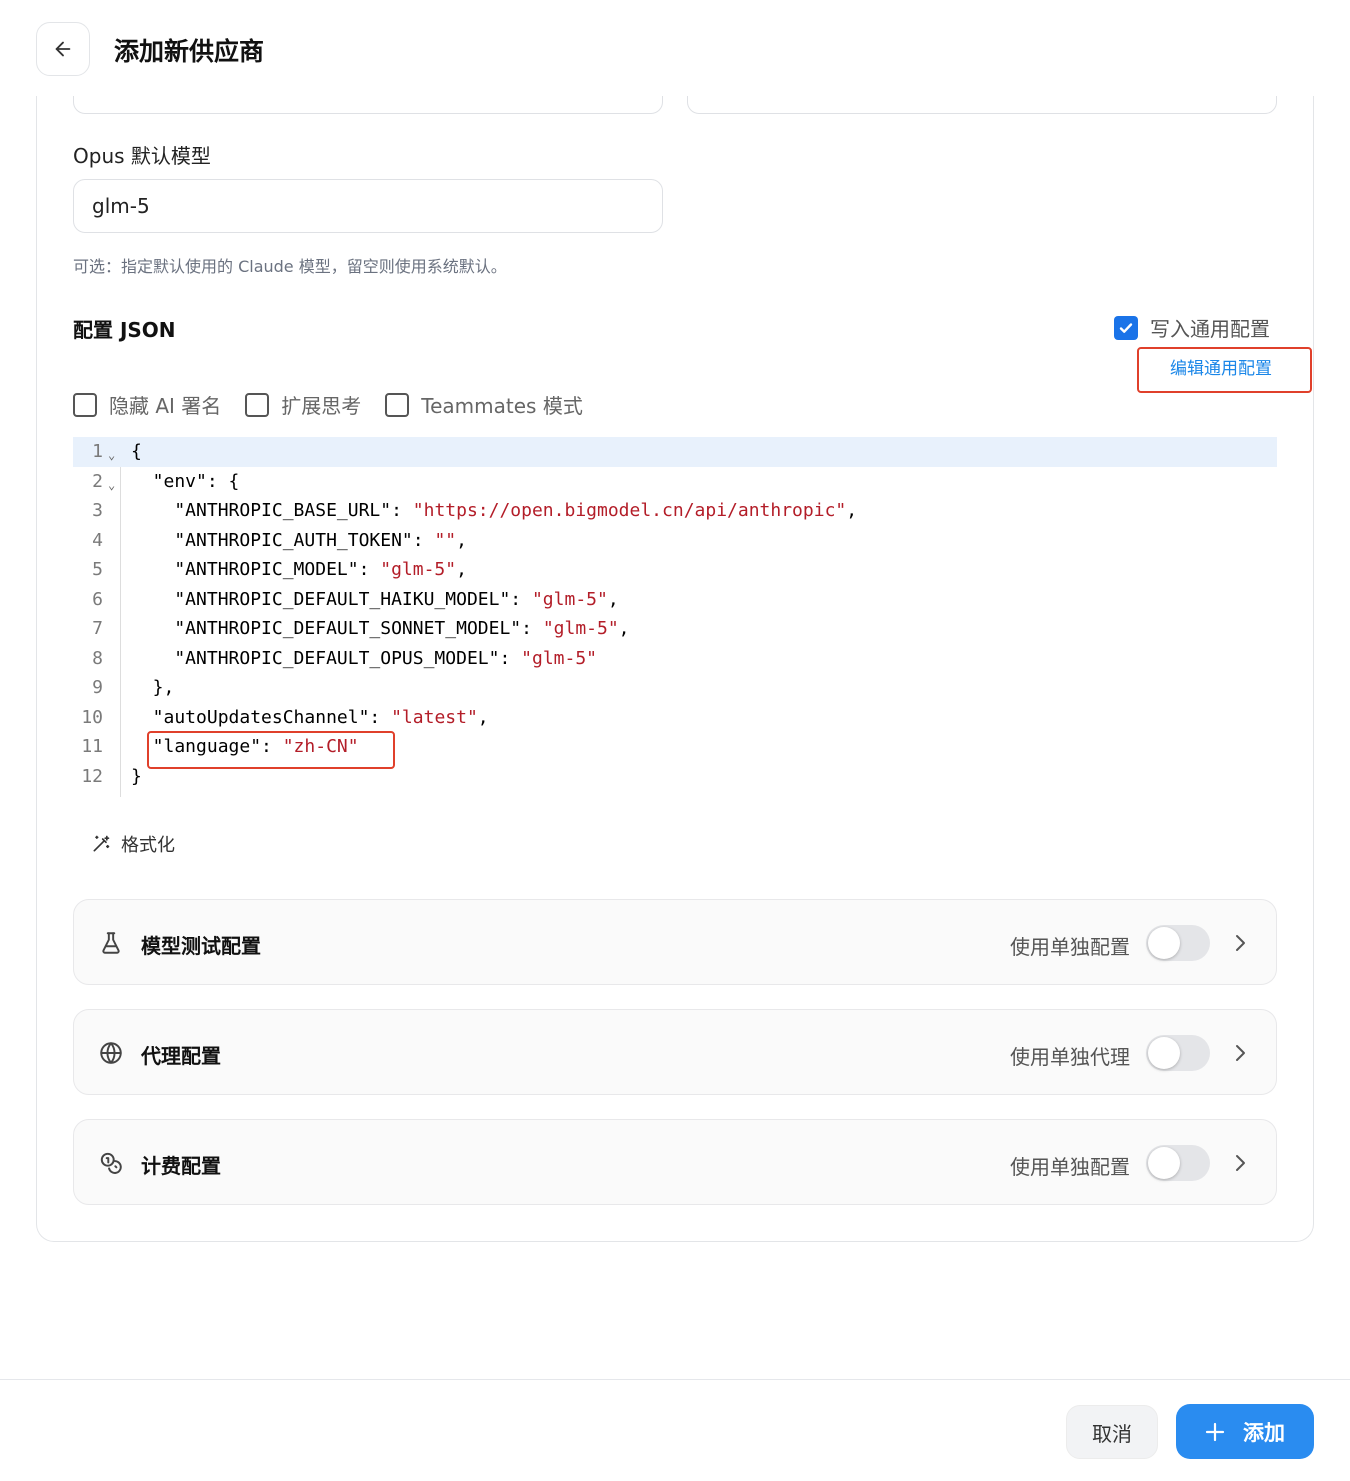 The width and height of the screenshot is (1350, 1481). What do you see at coordinates (675, 1052) in the screenshot?
I see `section-proxy-config: 代理配置 使用单独代理` at bounding box center [675, 1052].